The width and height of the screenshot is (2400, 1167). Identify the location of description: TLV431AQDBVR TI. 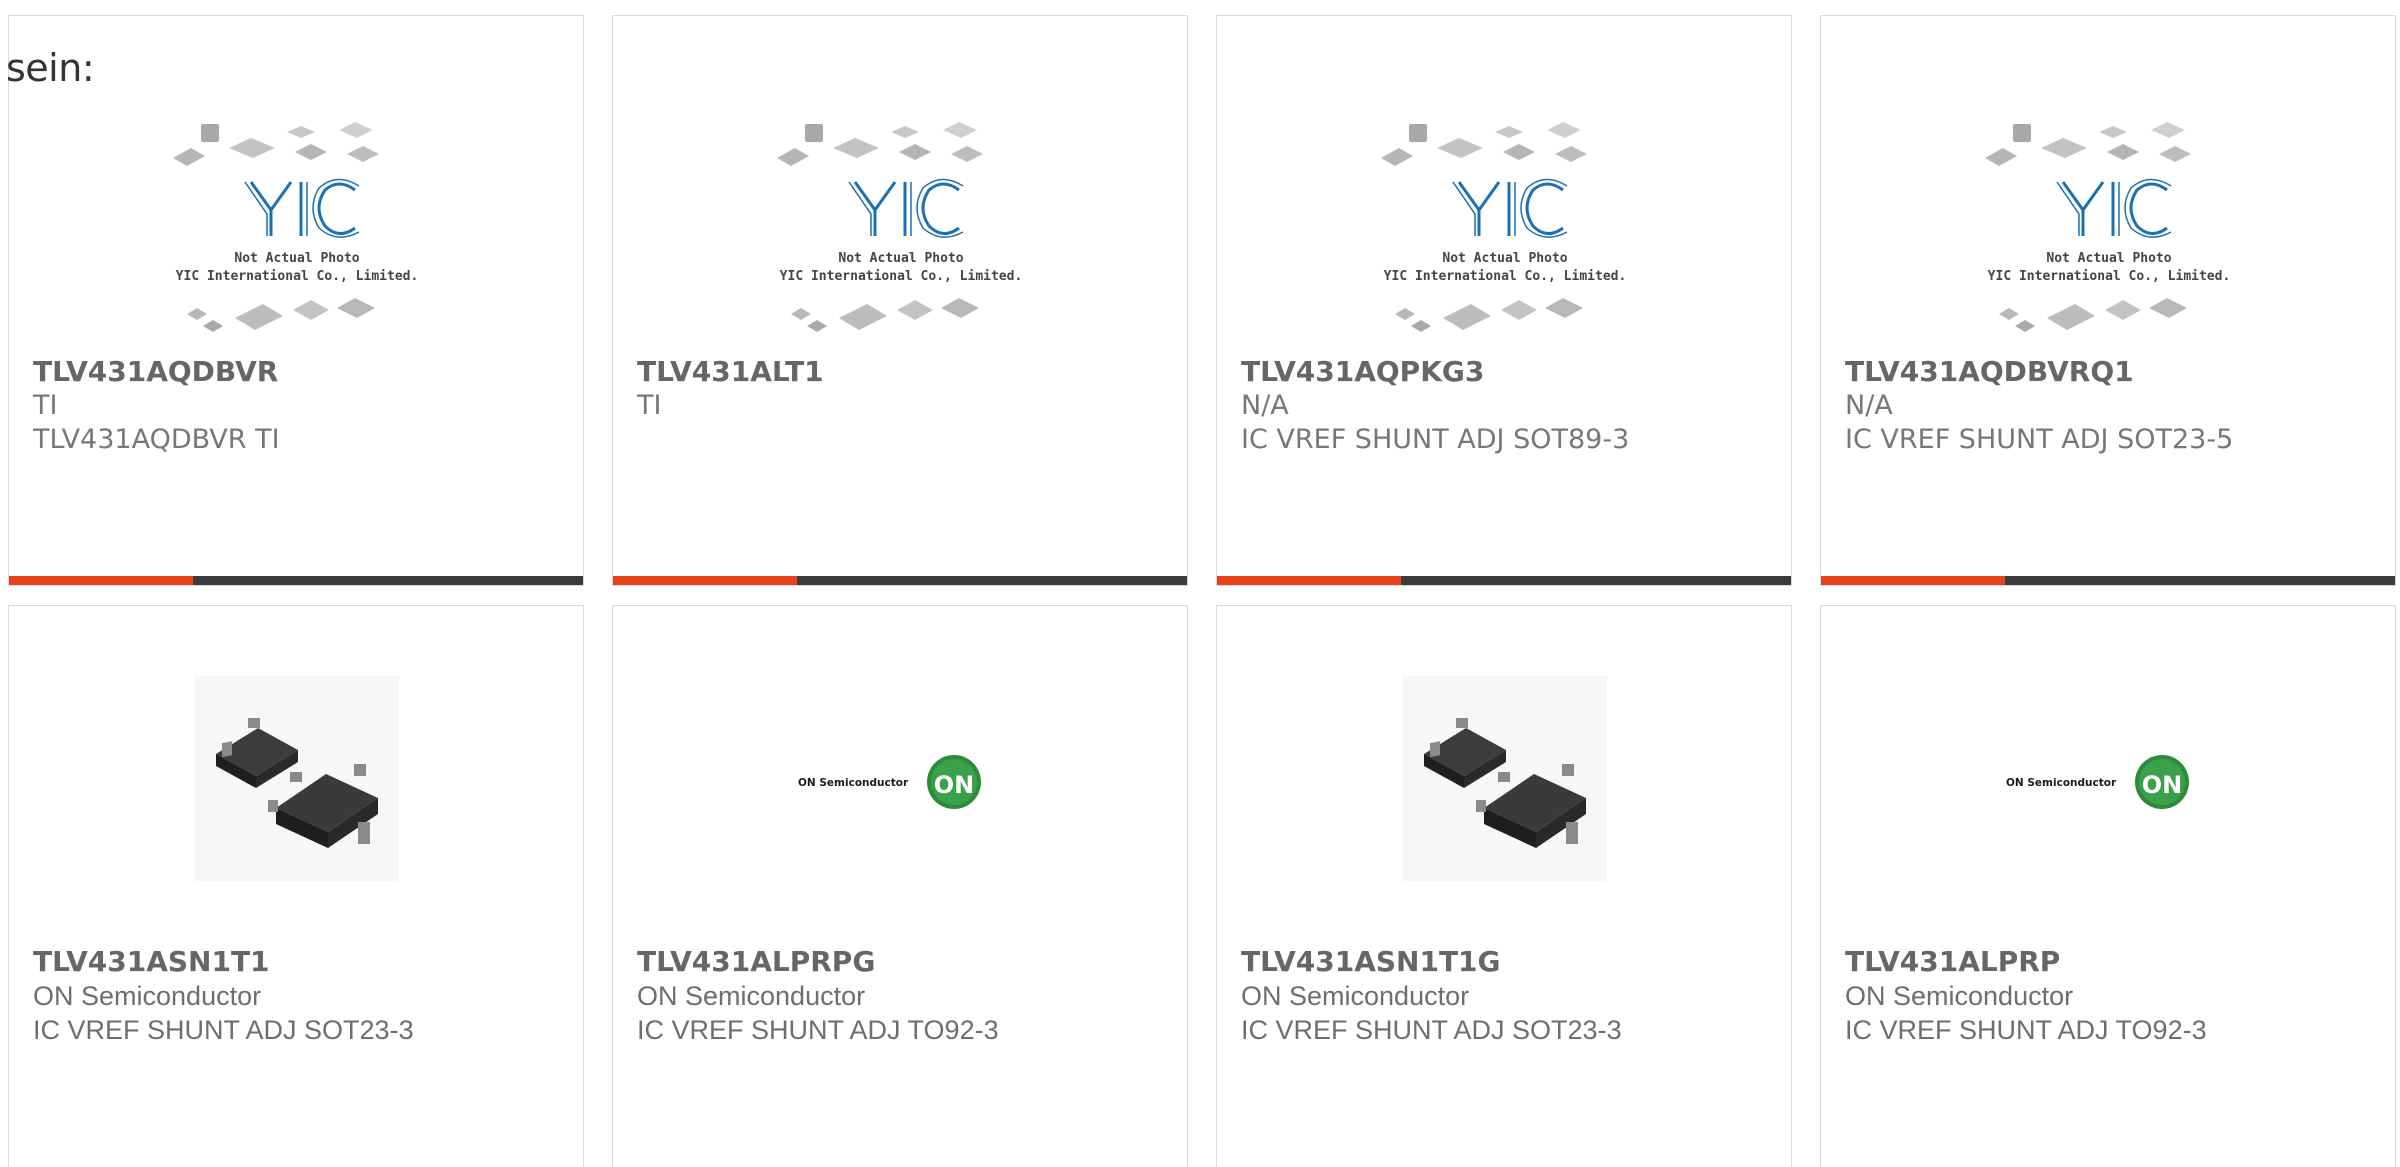
(156, 439).